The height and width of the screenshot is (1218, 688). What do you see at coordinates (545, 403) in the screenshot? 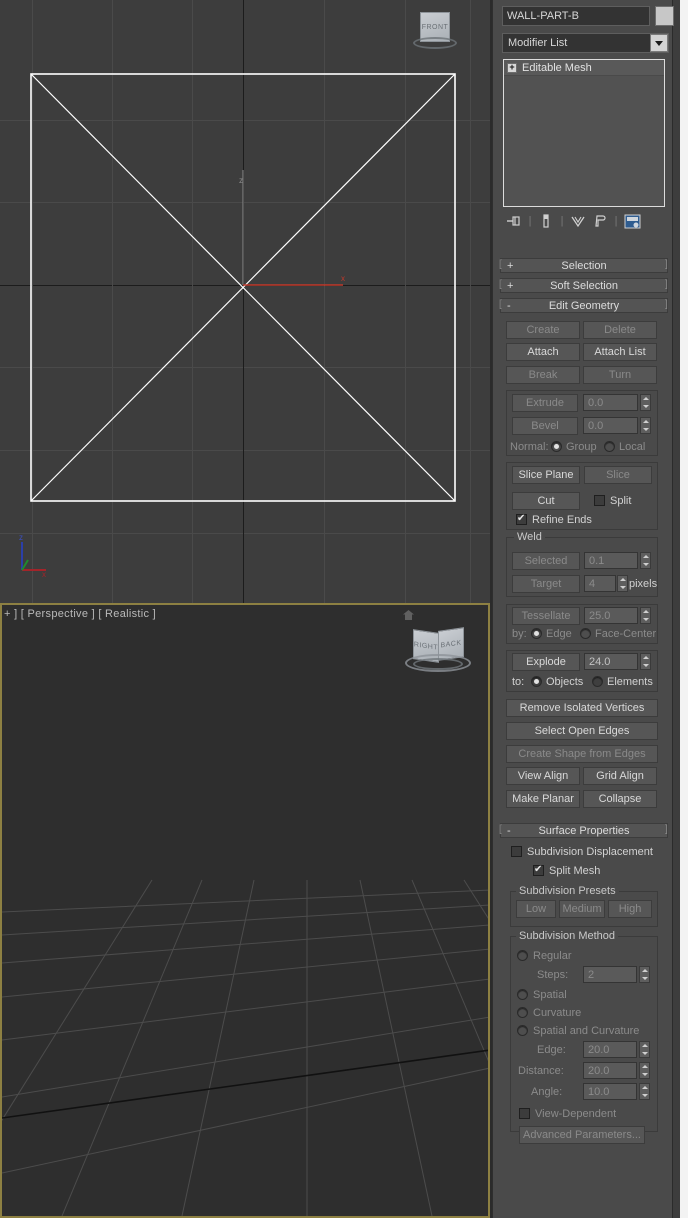
I see `extrude-button: Extrude` at bounding box center [545, 403].